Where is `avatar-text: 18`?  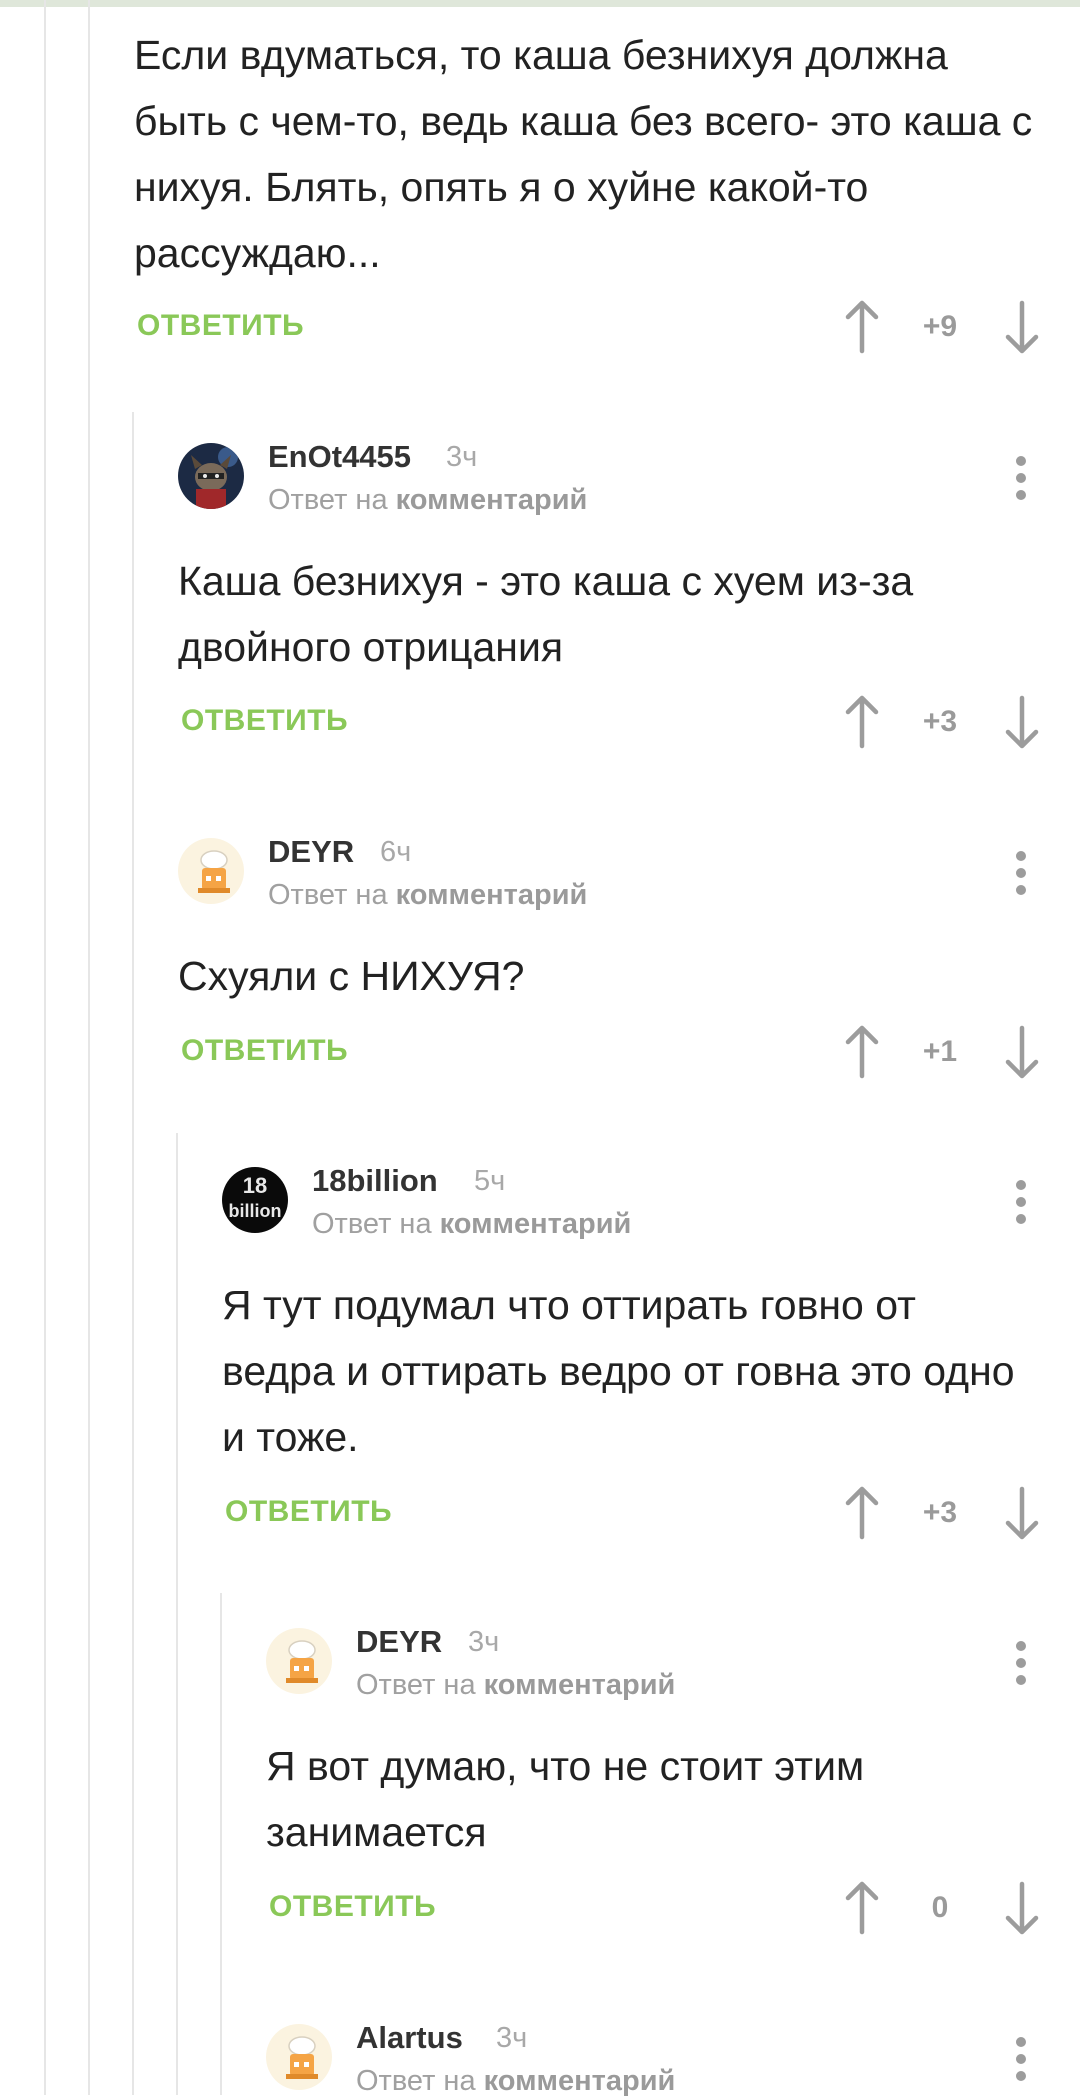 avatar-text: 18 is located at coordinates (255, 1185).